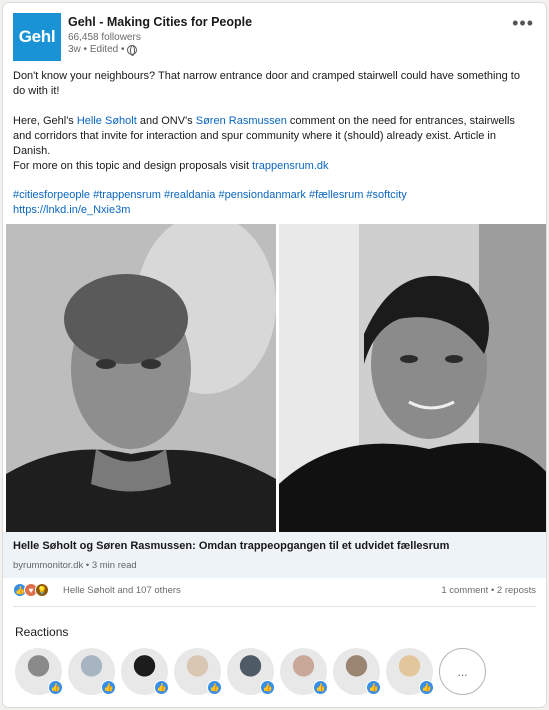 The width and height of the screenshot is (549, 710). Describe the element at coordinates (42, 590) in the screenshot. I see `insightful-icon: 💡` at that location.